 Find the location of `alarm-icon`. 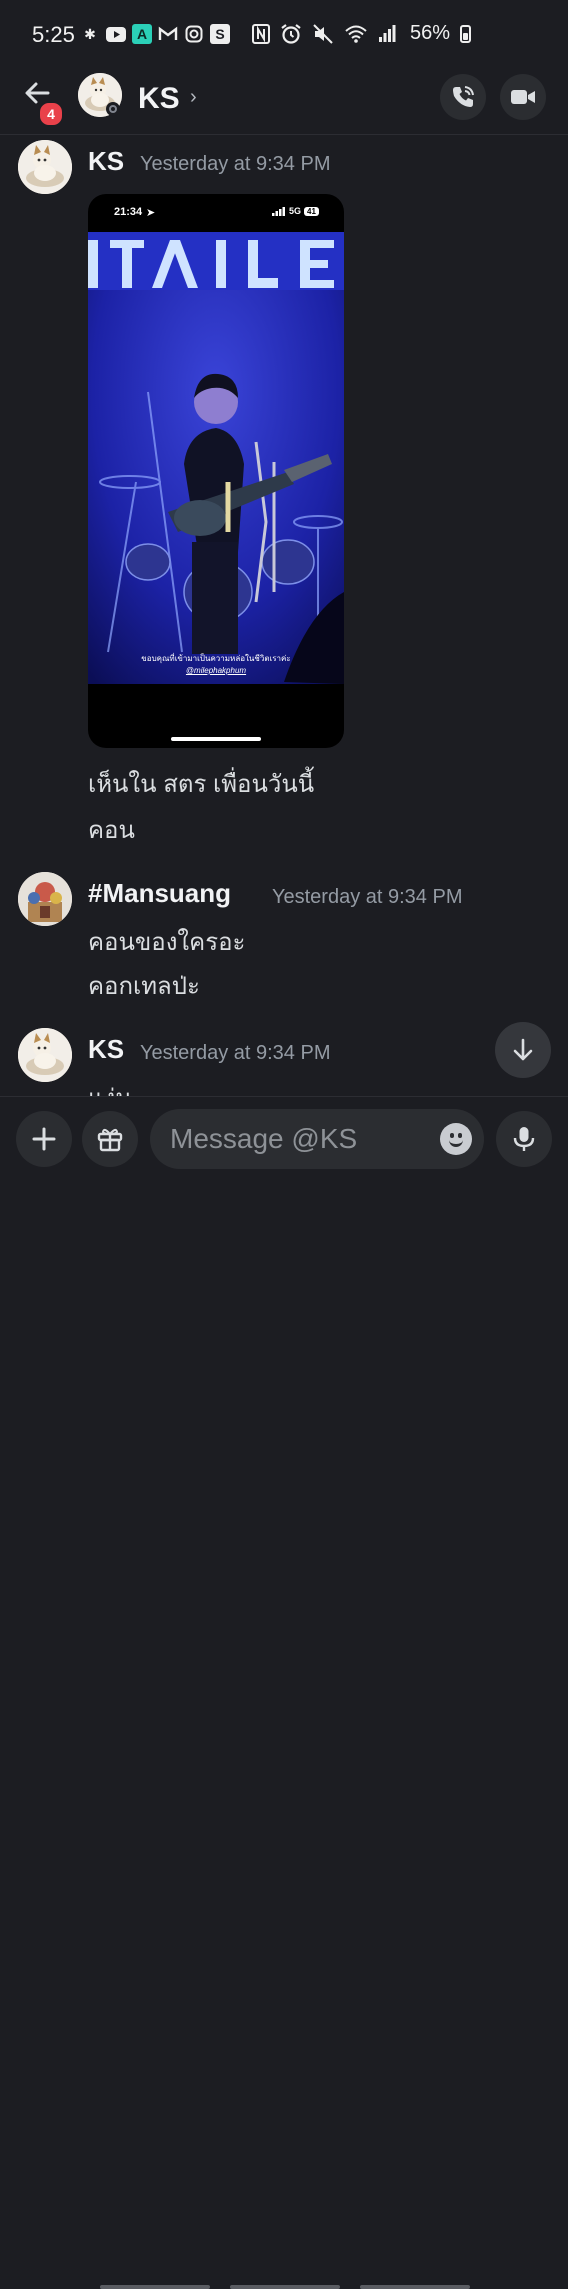

alarm-icon is located at coordinates (291, 33).